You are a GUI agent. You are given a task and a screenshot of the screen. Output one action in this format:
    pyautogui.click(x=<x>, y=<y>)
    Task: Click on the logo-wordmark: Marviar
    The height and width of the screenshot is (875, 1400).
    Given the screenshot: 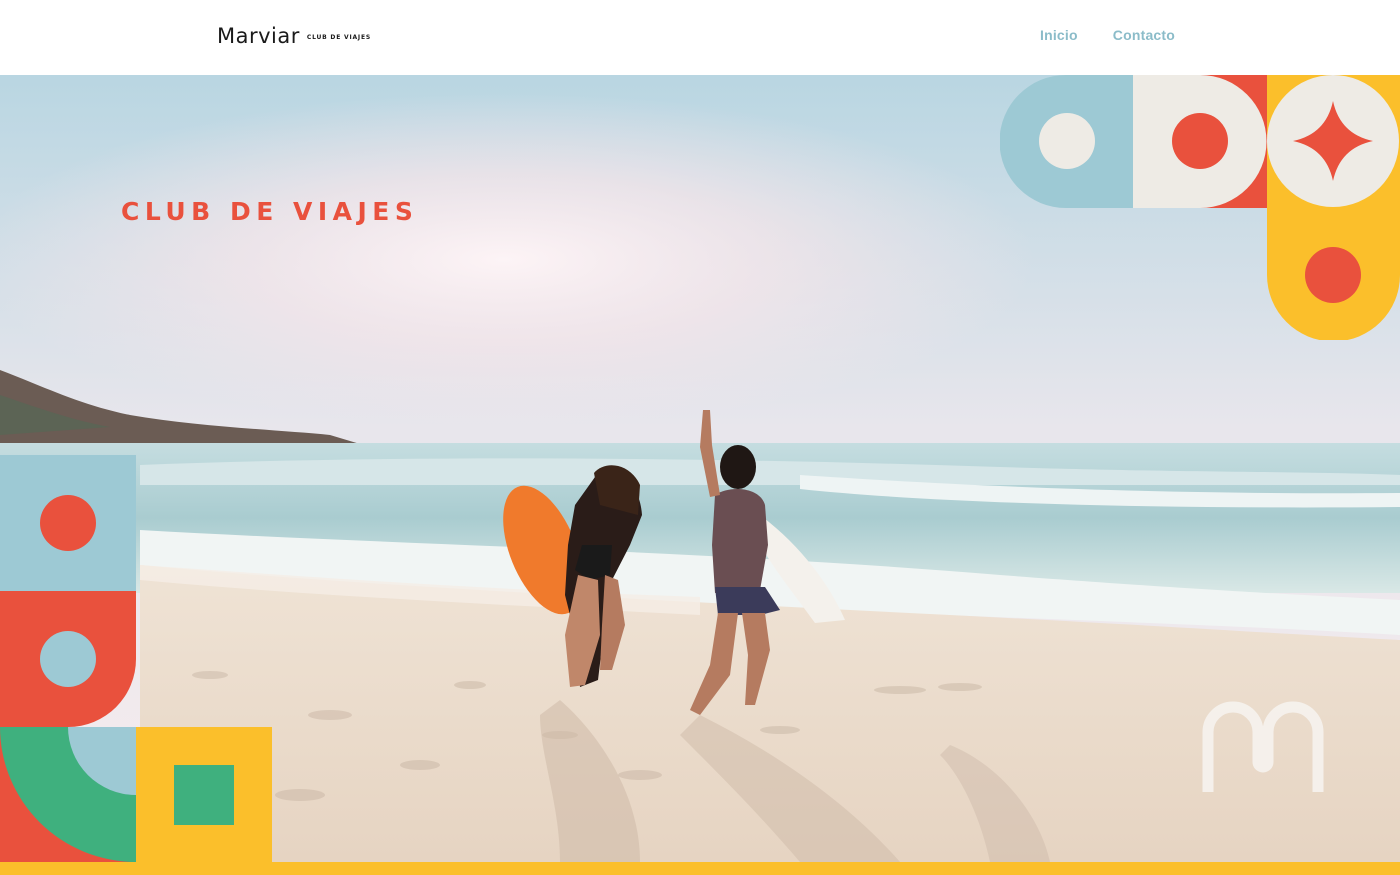 What is the action you would take?
    pyautogui.click(x=258, y=36)
    